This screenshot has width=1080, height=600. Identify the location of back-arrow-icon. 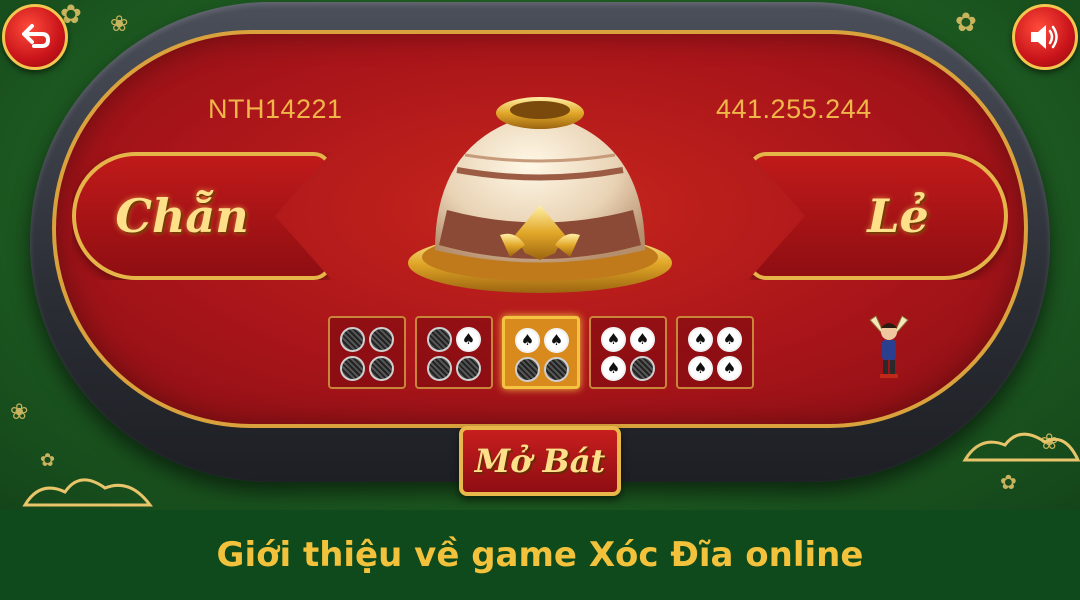
(36, 36).